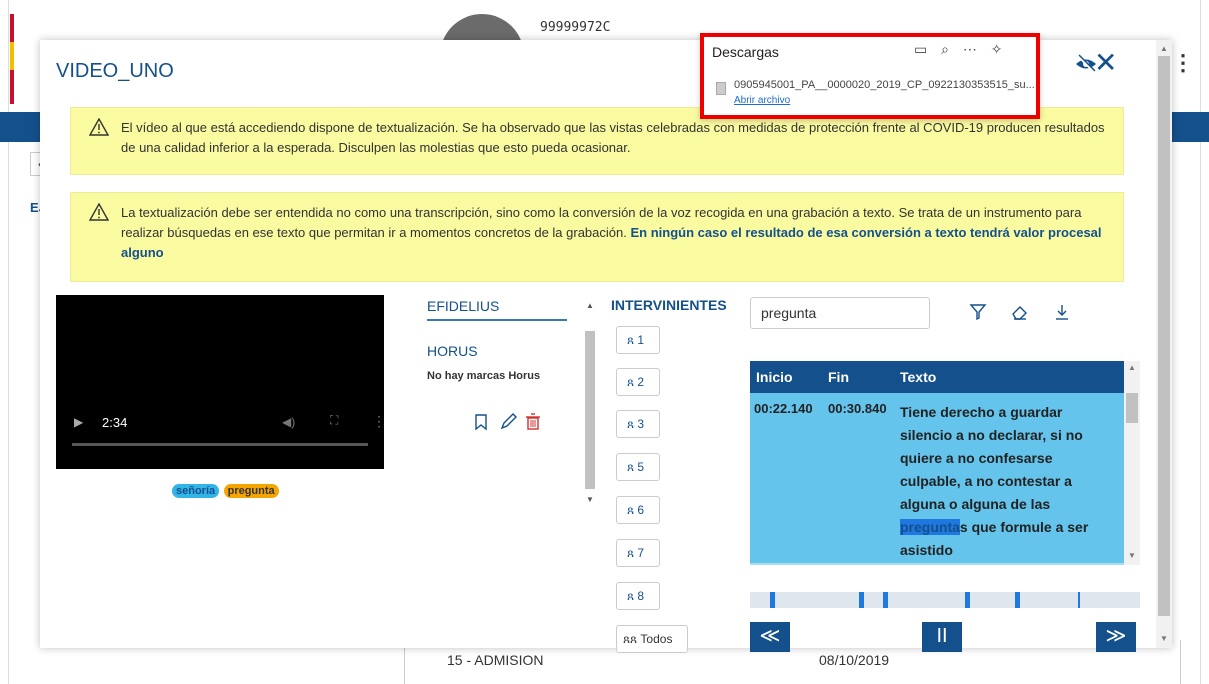 This screenshot has height=684, width=1209. I want to click on filter-icon, so click(978, 312).